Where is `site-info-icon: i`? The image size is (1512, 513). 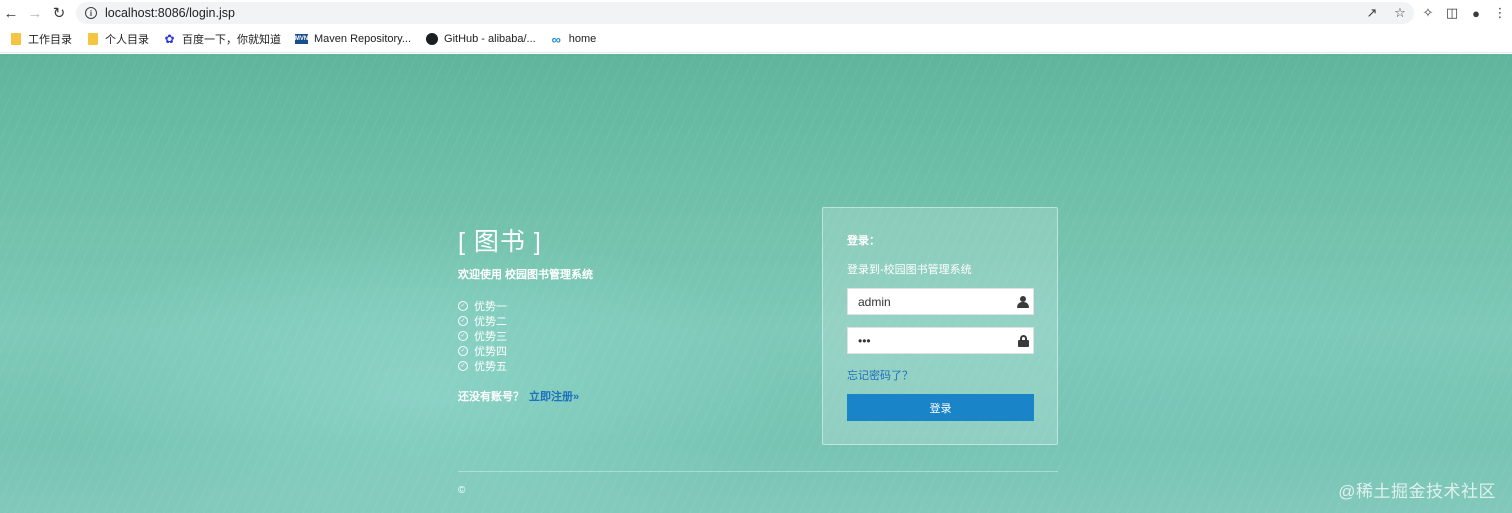 site-info-icon: i is located at coordinates (91, 13).